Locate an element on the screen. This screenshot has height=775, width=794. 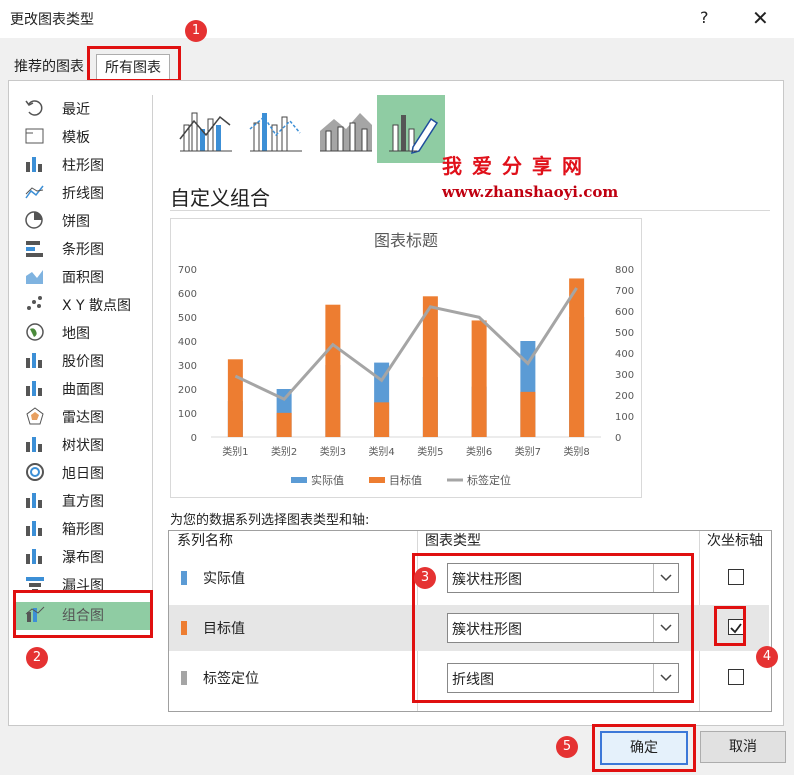
section-divider is located at coordinates (470, 210).